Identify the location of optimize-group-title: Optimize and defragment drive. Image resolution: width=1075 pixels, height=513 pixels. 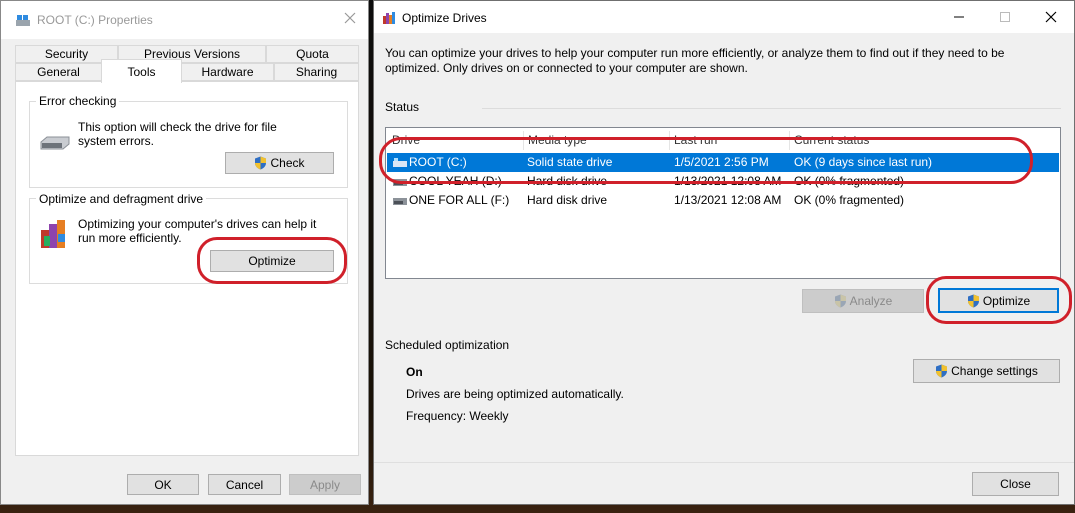
(121, 199).